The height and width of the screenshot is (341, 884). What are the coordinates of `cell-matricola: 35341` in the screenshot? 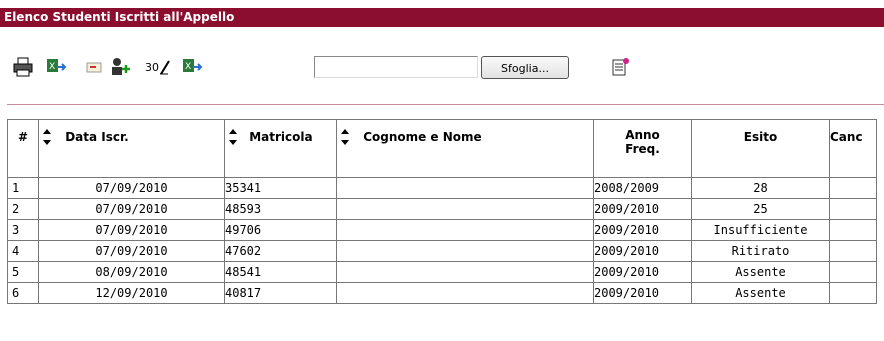 It's located at (280, 188).